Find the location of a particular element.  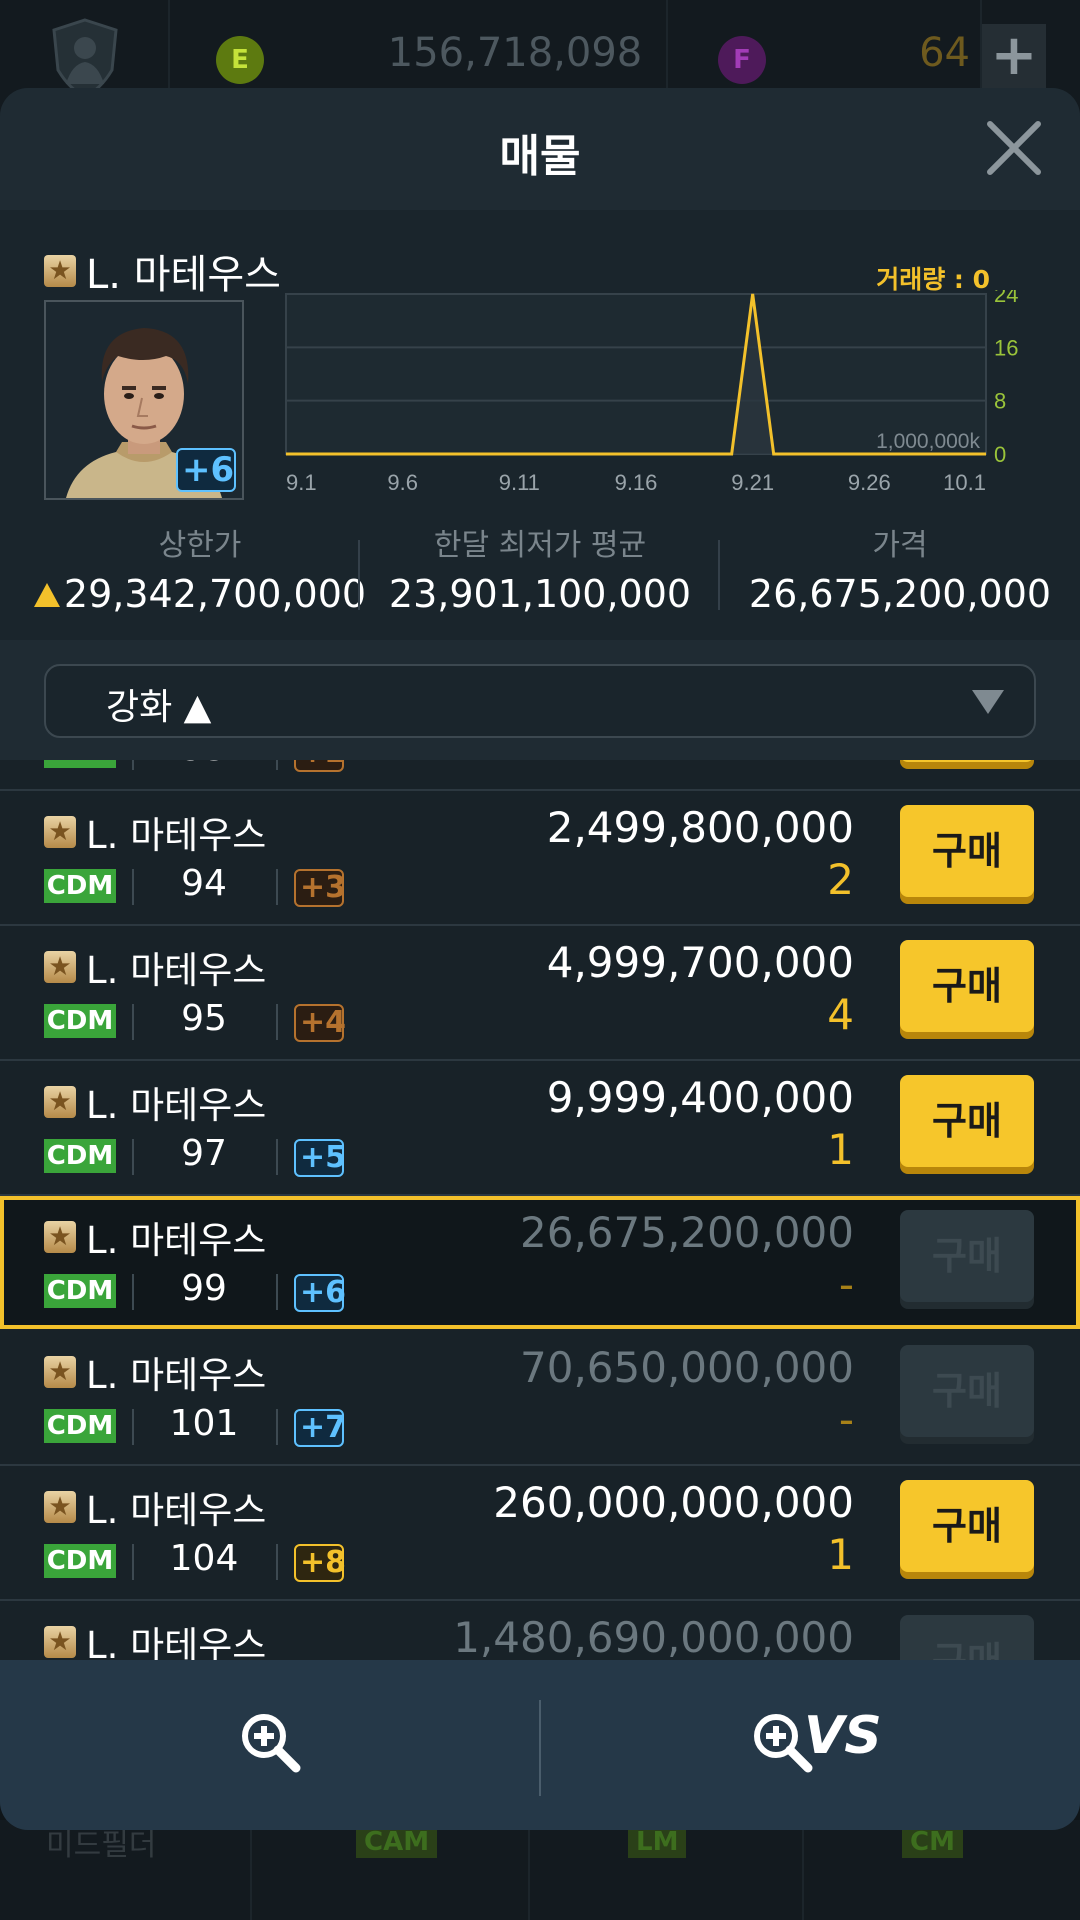

listing-price: 1,480,690,000,000 is located at coordinates (653, 1636).